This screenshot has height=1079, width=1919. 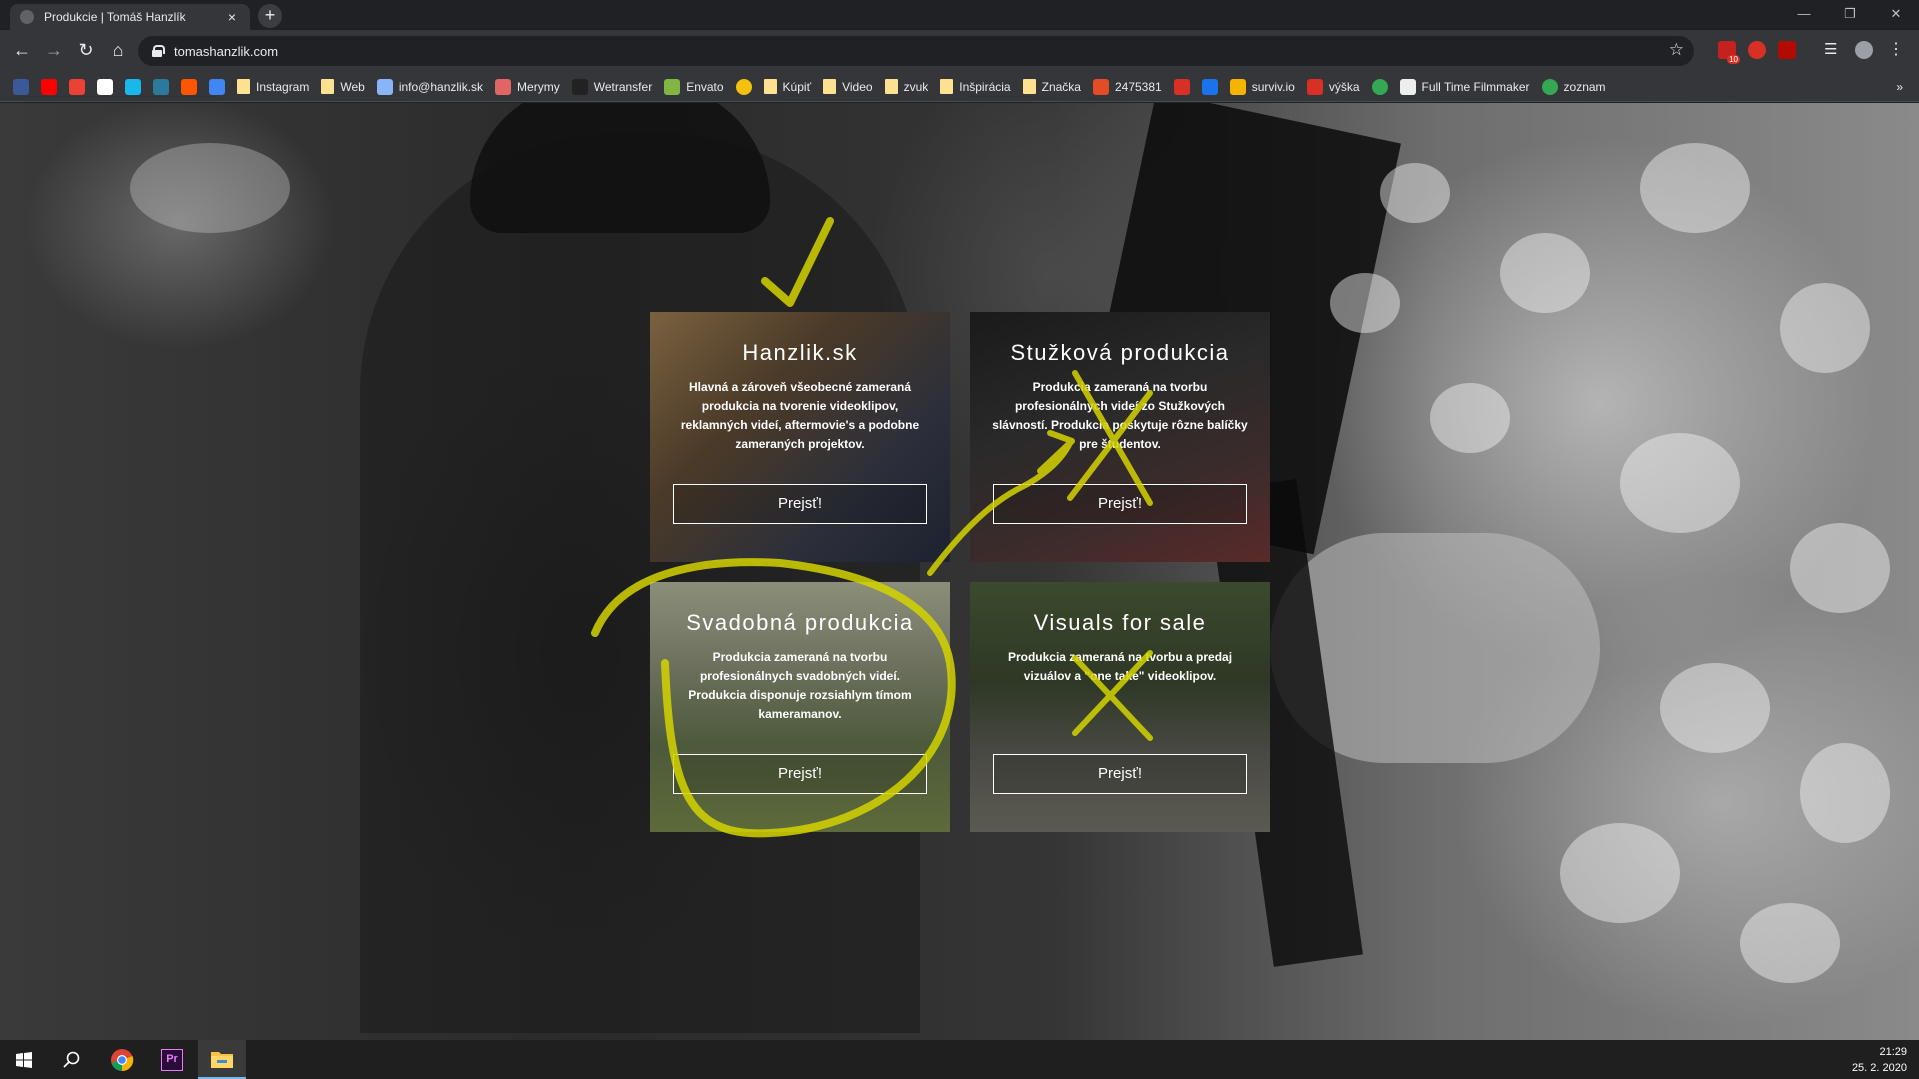 I want to click on bookmark-item: info@hanzlik.sk, so click(x=429, y=86).